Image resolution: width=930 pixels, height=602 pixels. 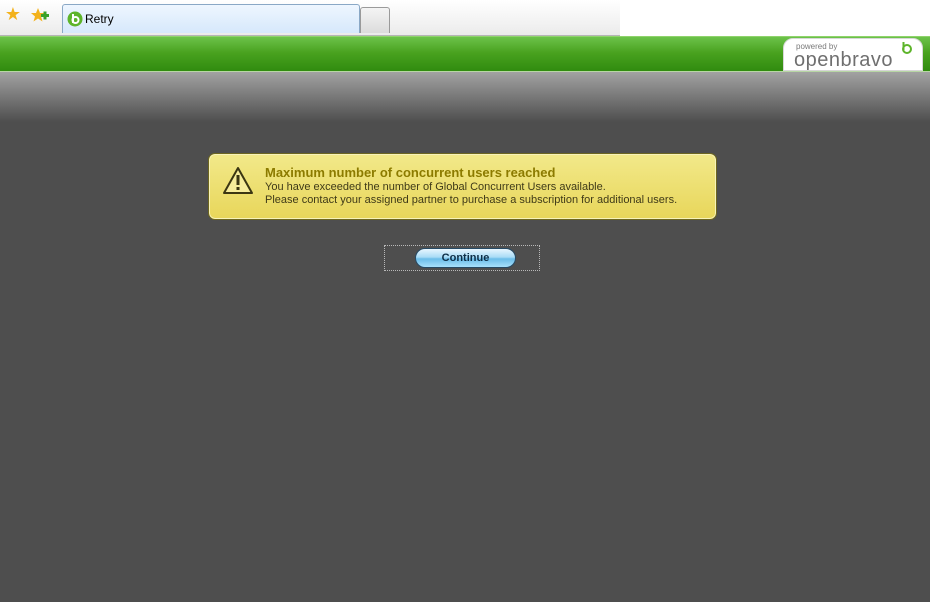 What do you see at coordinates (375, 20) in the screenshot?
I see `new-tab-button` at bounding box center [375, 20].